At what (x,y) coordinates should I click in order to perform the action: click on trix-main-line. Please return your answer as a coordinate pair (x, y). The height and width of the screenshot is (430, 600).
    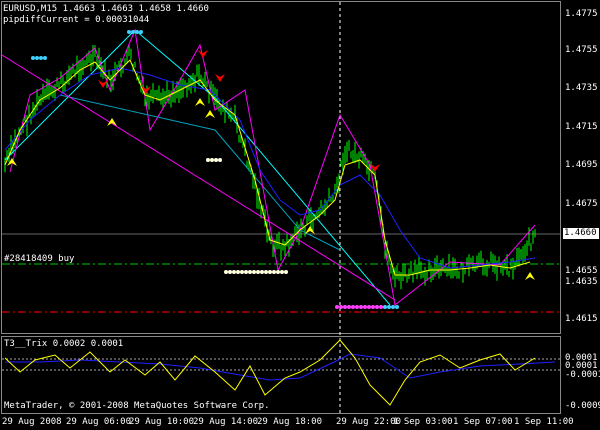
    Looking at the image, I should click on (270, 372).